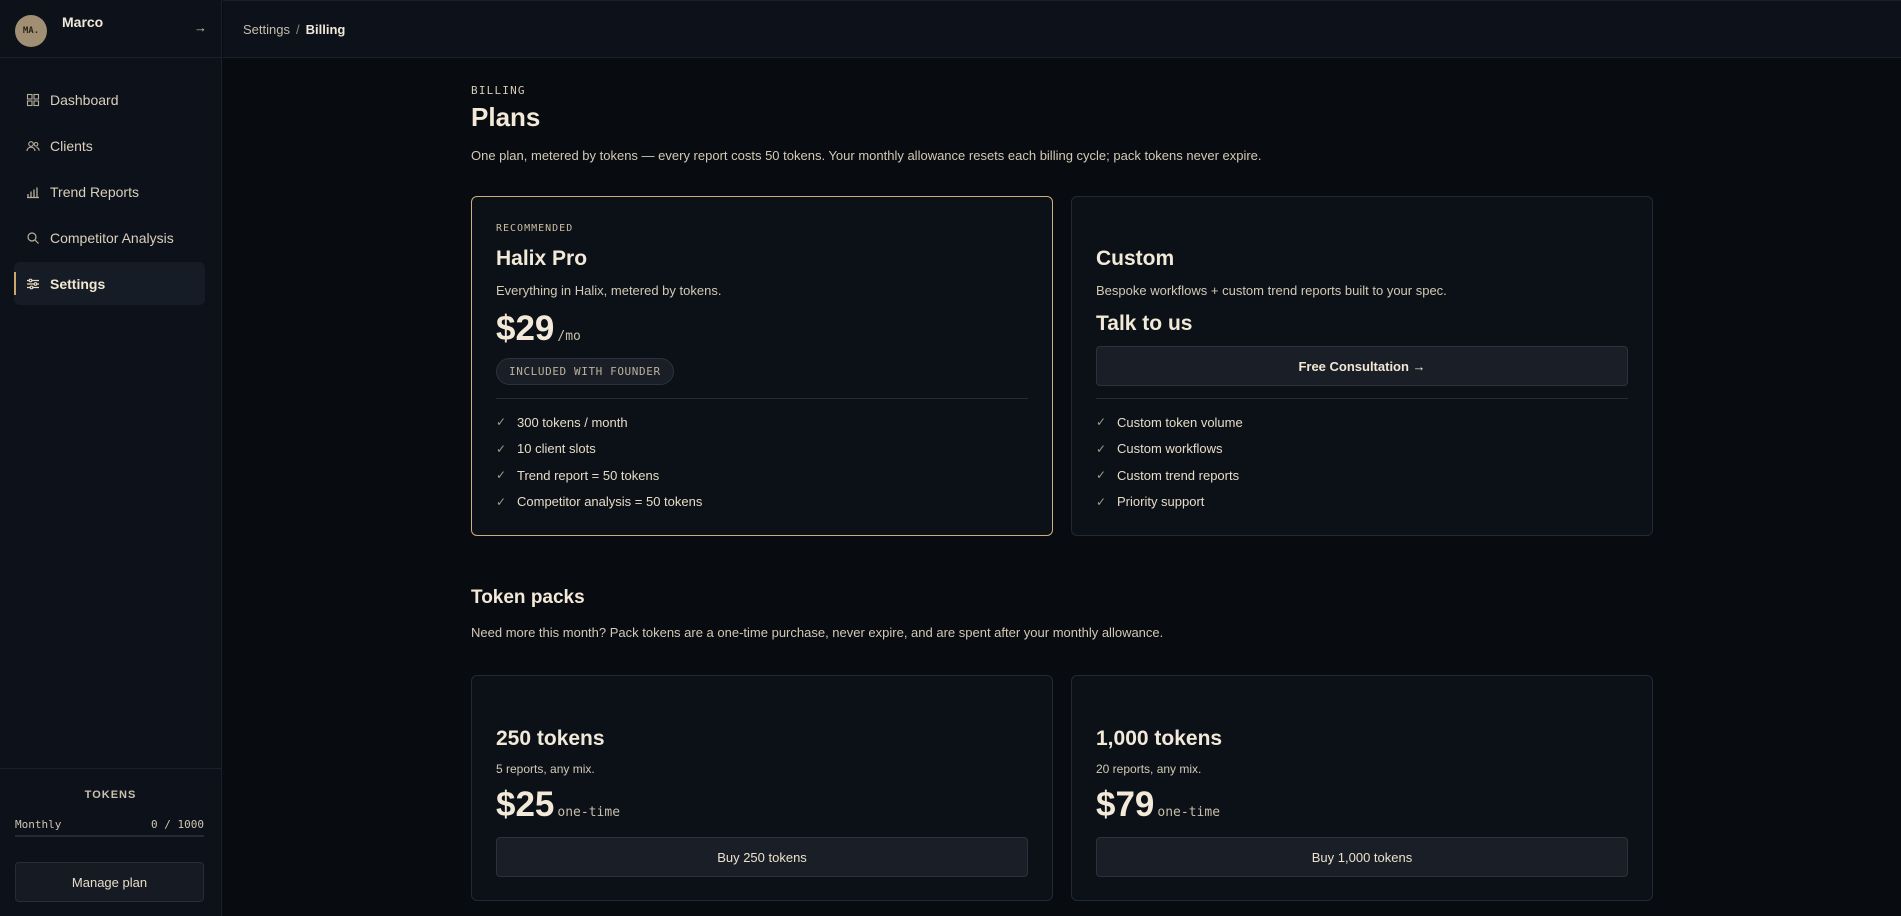 Image resolution: width=1901 pixels, height=916 pixels. What do you see at coordinates (1170, 449) in the screenshot?
I see `feature-text: Custom workflows` at bounding box center [1170, 449].